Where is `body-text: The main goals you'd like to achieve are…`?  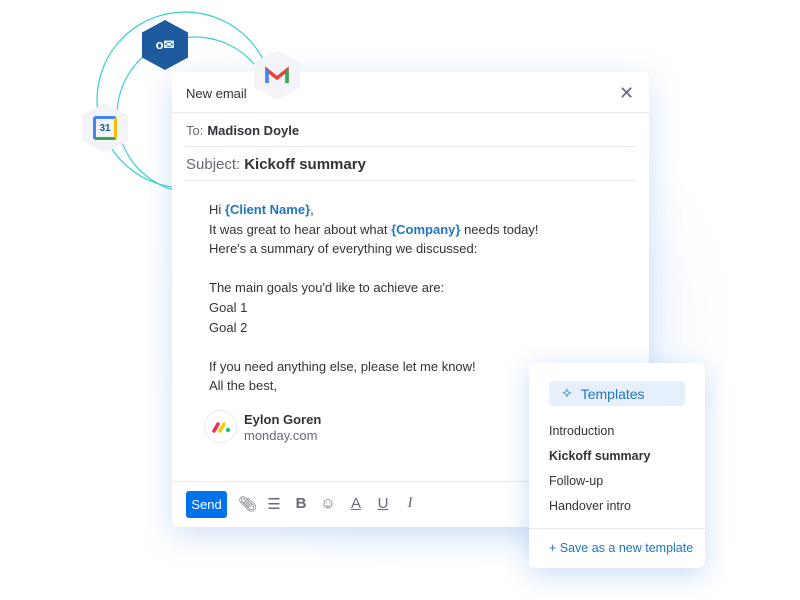
body-text: The main goals you'd like to achieve are… is located at coordinates (327, 288).